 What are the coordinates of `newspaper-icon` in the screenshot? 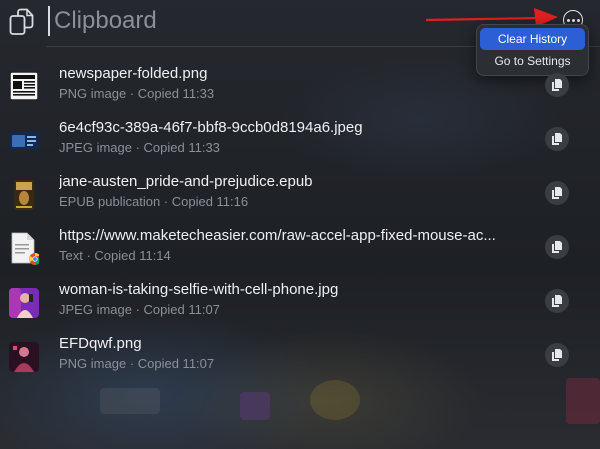 It's located at (24, 86).